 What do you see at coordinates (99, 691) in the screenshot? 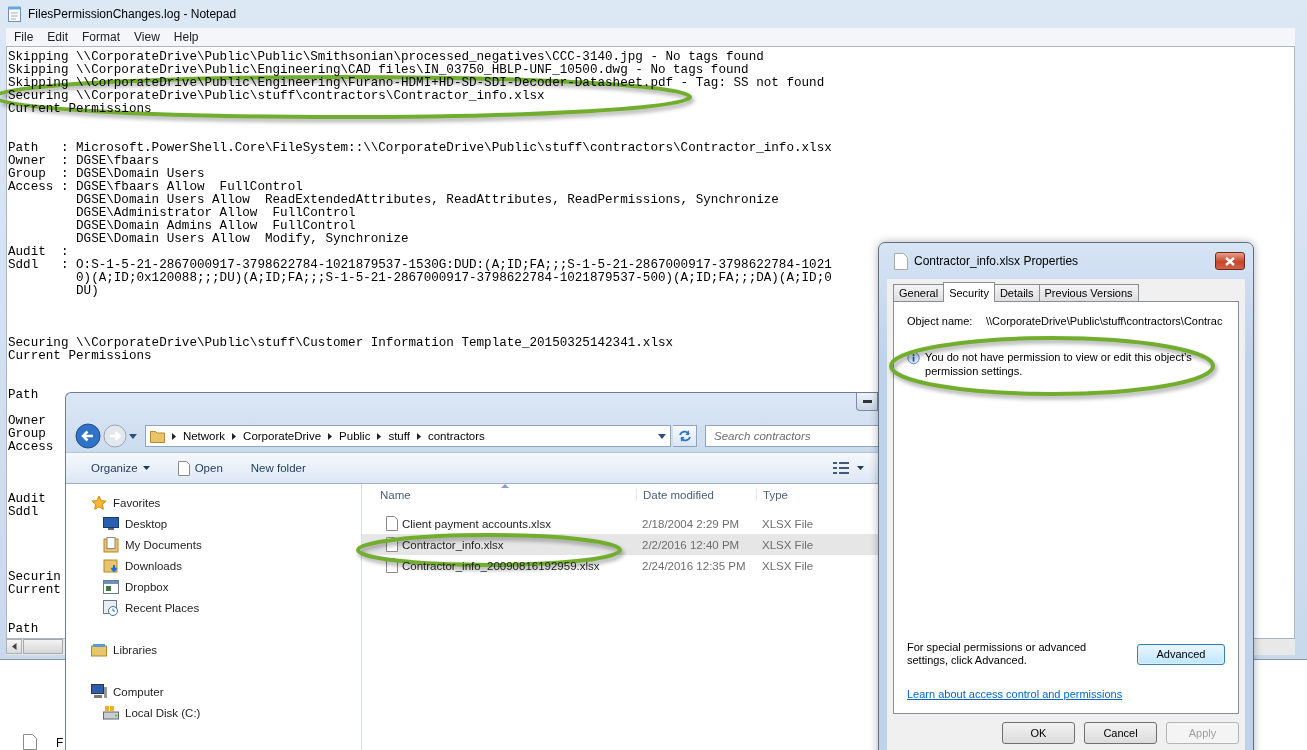
I see `computer-icon` at bounding box center [99, 691].